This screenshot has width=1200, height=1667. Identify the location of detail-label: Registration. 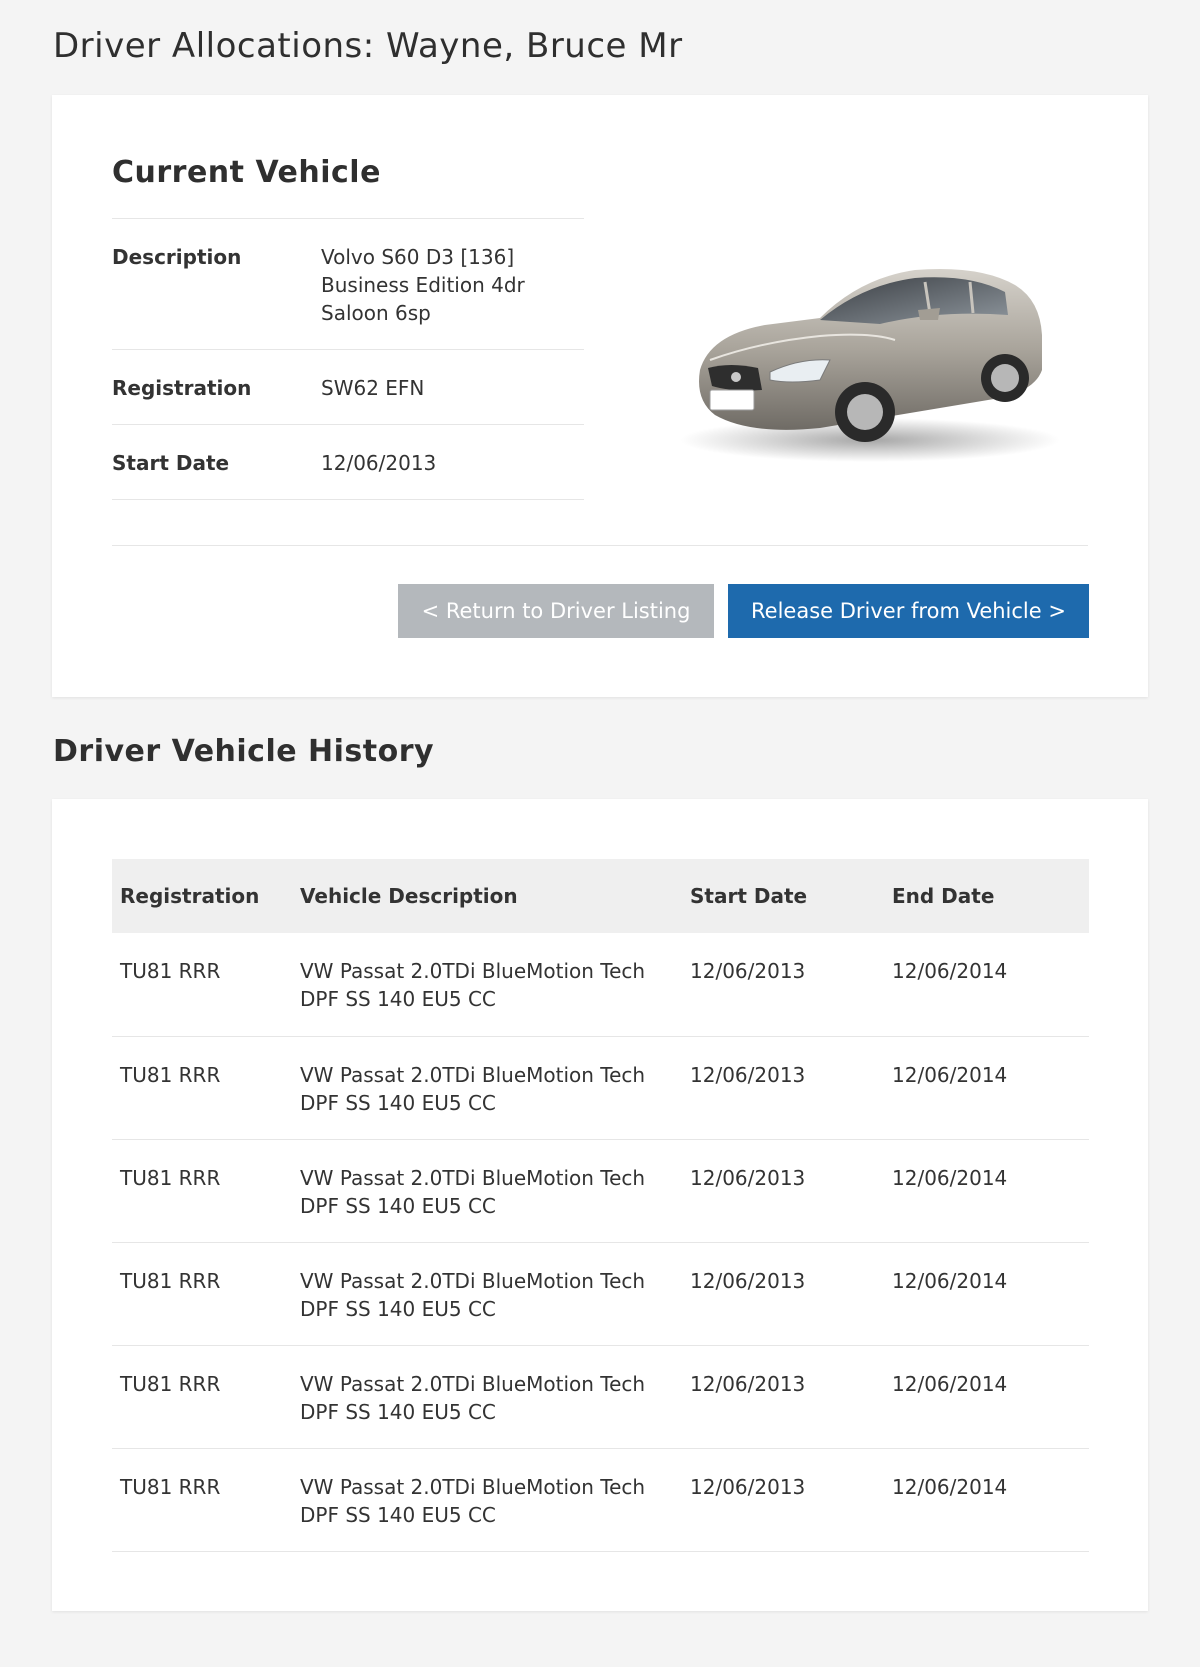
(182, 388).